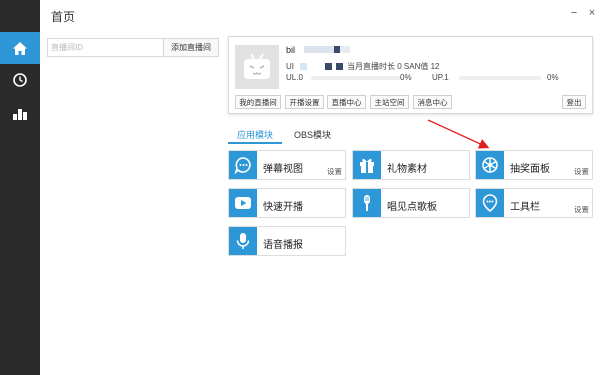  Describe the element at coordinates (406, 77) in the screenshot. I see `ul-percent: 0%` at that location.